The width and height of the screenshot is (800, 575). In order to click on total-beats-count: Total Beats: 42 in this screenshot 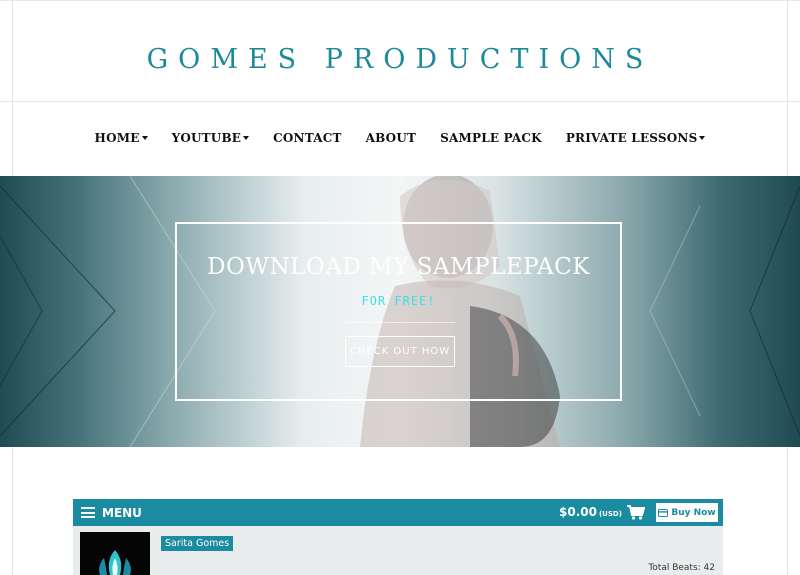, I will do `click(681, 568)`.